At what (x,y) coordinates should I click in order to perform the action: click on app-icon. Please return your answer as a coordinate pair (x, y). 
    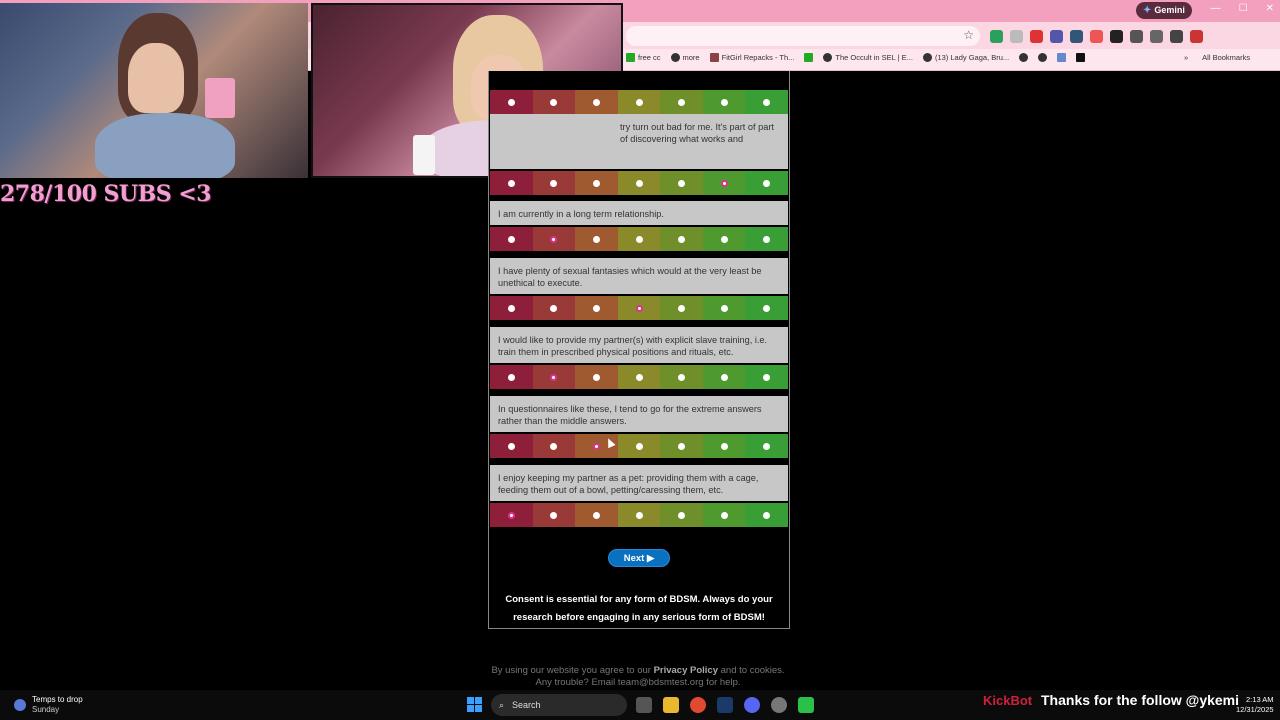
    Looking at the image, I should click on (779, 705).